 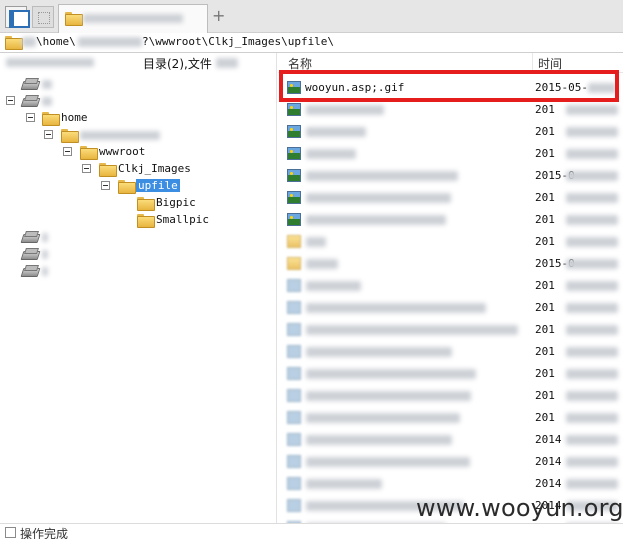 I want to click on tree-stats: 目录(2),文件, so click(x=177, y=64).